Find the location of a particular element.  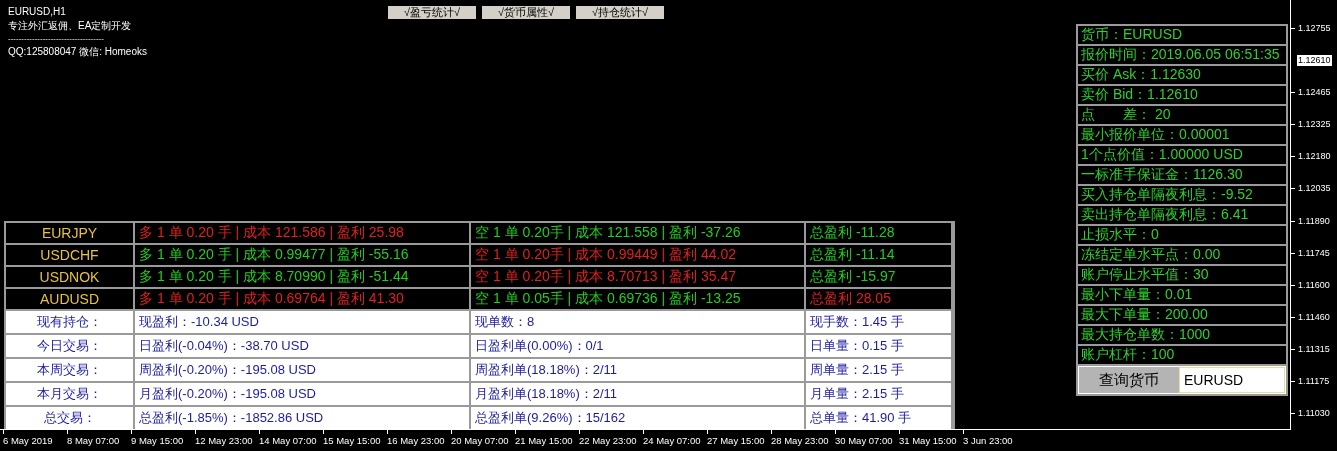

table-cell: 空 1 单 0.20手 | 成本 0.99449 | 盈利 44.02 is located at coordinates (637, 255).